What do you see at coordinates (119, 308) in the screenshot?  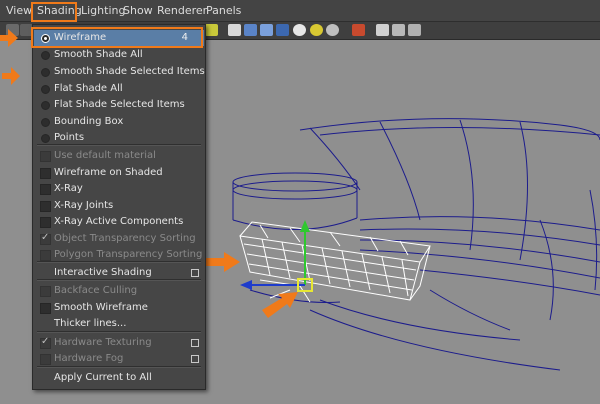 I see `menu-item-smooth-wireframe: Smooth Wireframe` at bounding box center [119, 308].